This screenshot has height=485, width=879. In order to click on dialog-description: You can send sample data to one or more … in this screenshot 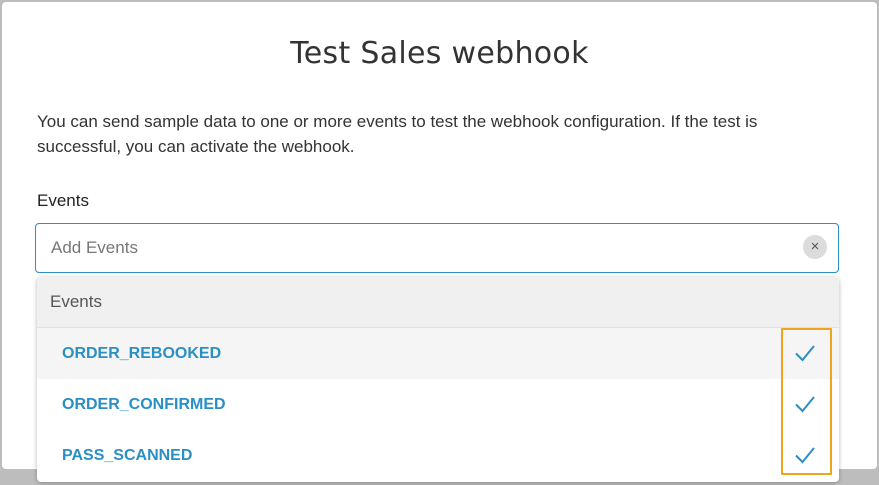, I will do `click(397, 134)`.